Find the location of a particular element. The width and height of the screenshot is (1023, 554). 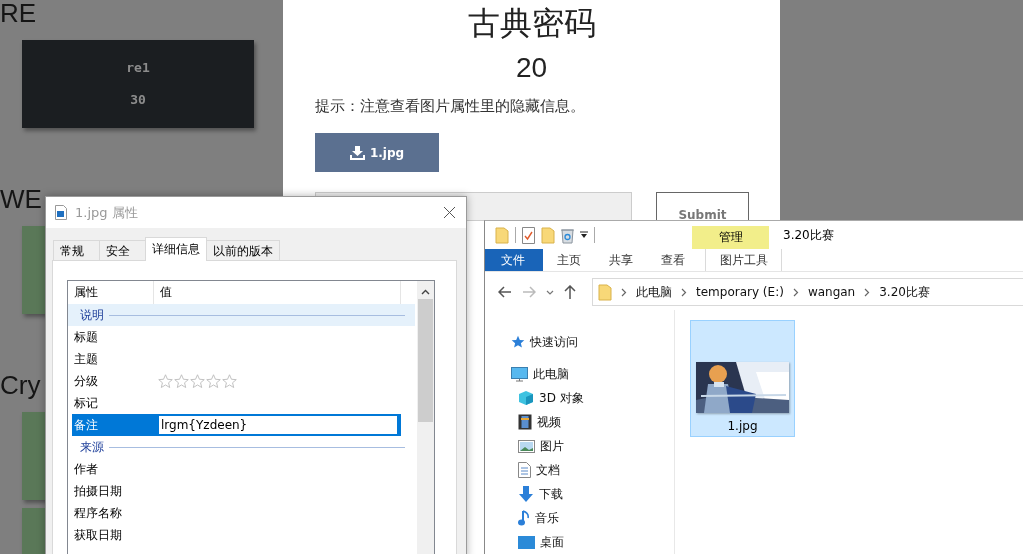

window-title: 3.20比赛 is located at coordinates (808, 235).